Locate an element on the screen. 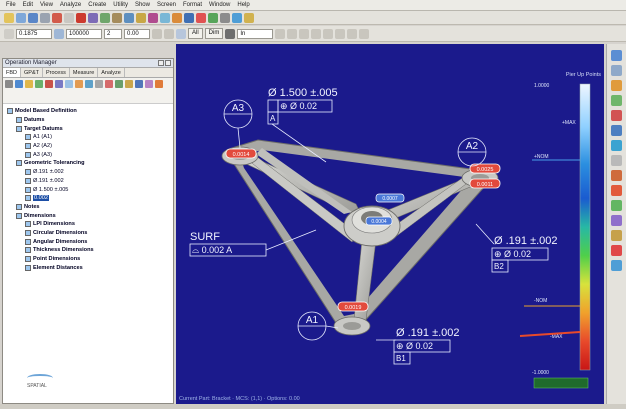 Image resolution: width=626 pixels, height=409 pixels. tree-item: A2 (A2) is located at coordinates (88, 146).